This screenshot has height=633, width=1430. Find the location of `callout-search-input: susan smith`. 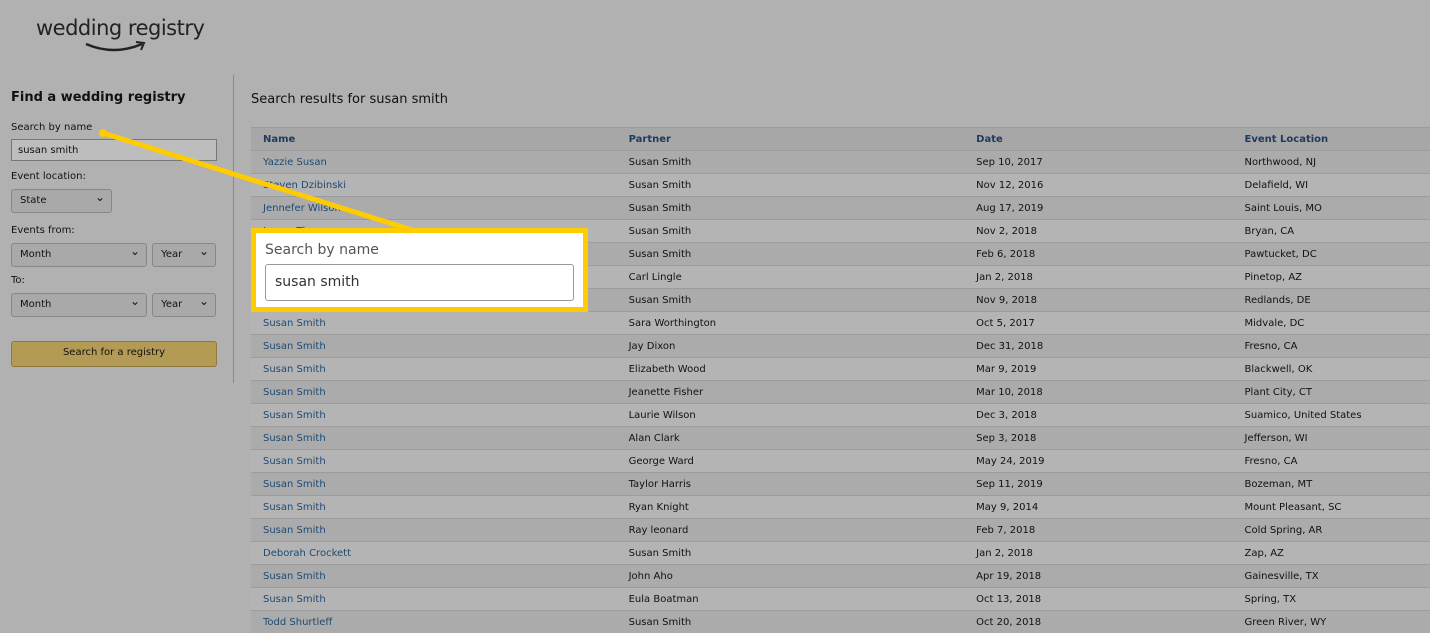

callout-search-input: susan smith is located at coordinates (419, 282).